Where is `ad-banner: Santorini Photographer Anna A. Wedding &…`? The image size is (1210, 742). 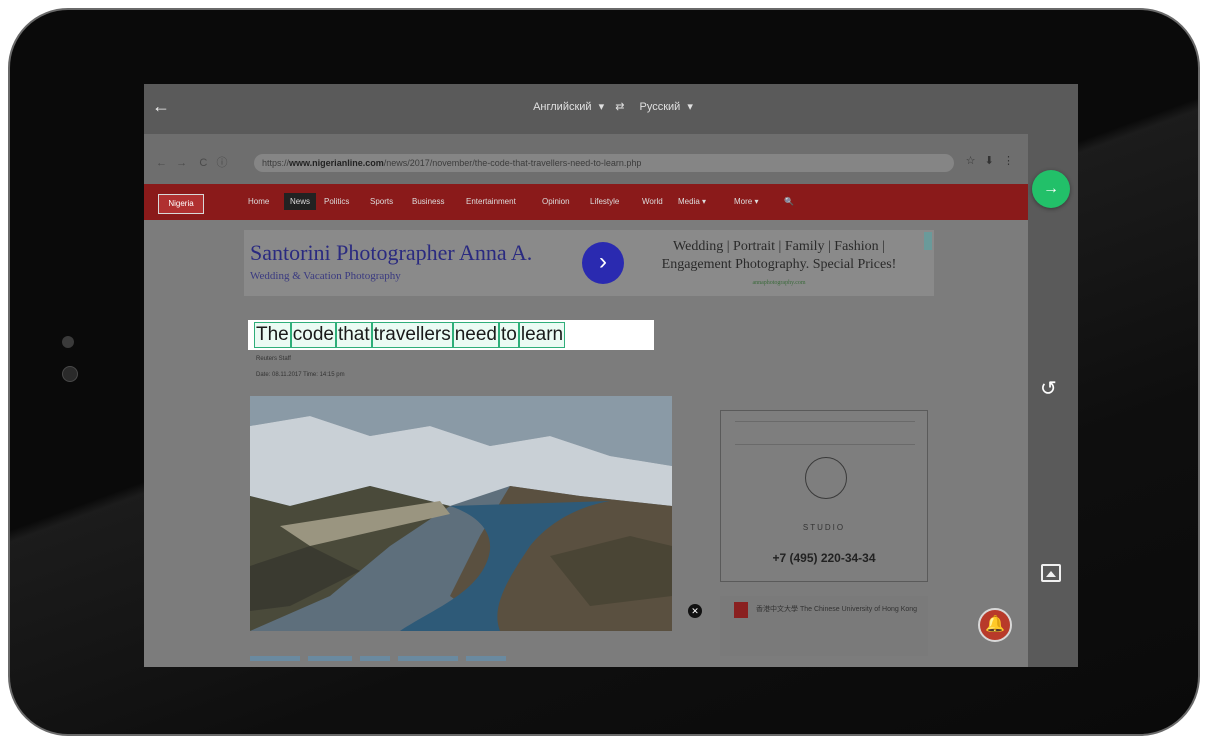
ad-banner: Santorini Photographer Anna A. Wedding &… is located at coordinates (589, 263).